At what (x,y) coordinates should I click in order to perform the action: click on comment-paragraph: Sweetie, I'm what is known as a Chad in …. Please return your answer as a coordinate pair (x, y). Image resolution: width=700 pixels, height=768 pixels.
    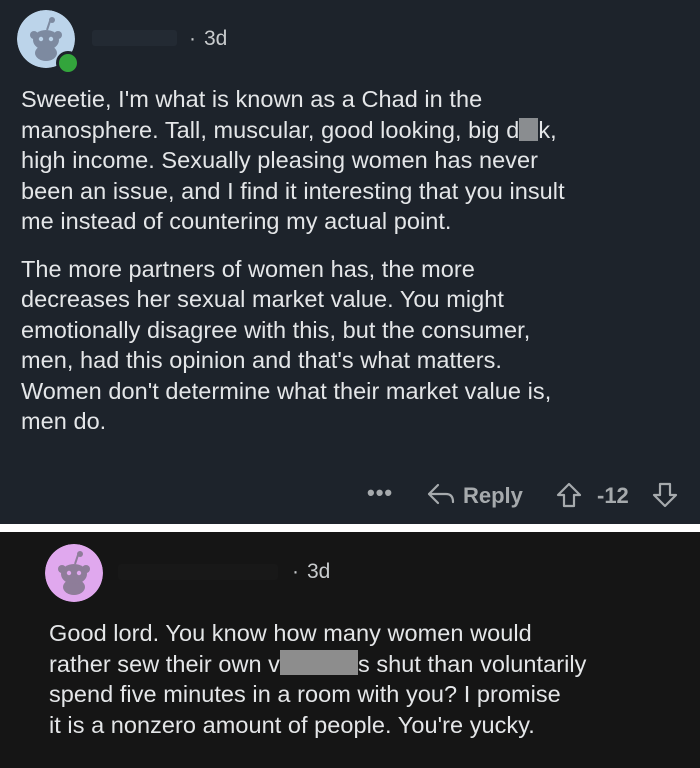
    Looking at the image, I should click on (293, 160).